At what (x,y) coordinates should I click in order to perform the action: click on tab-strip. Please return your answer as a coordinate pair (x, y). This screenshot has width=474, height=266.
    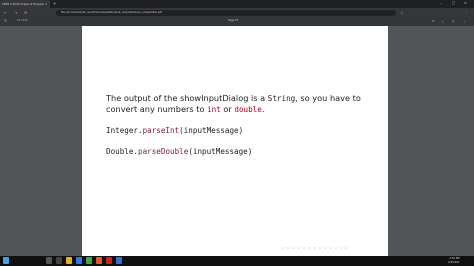
    Looking at the image, I should click on (237, 4).